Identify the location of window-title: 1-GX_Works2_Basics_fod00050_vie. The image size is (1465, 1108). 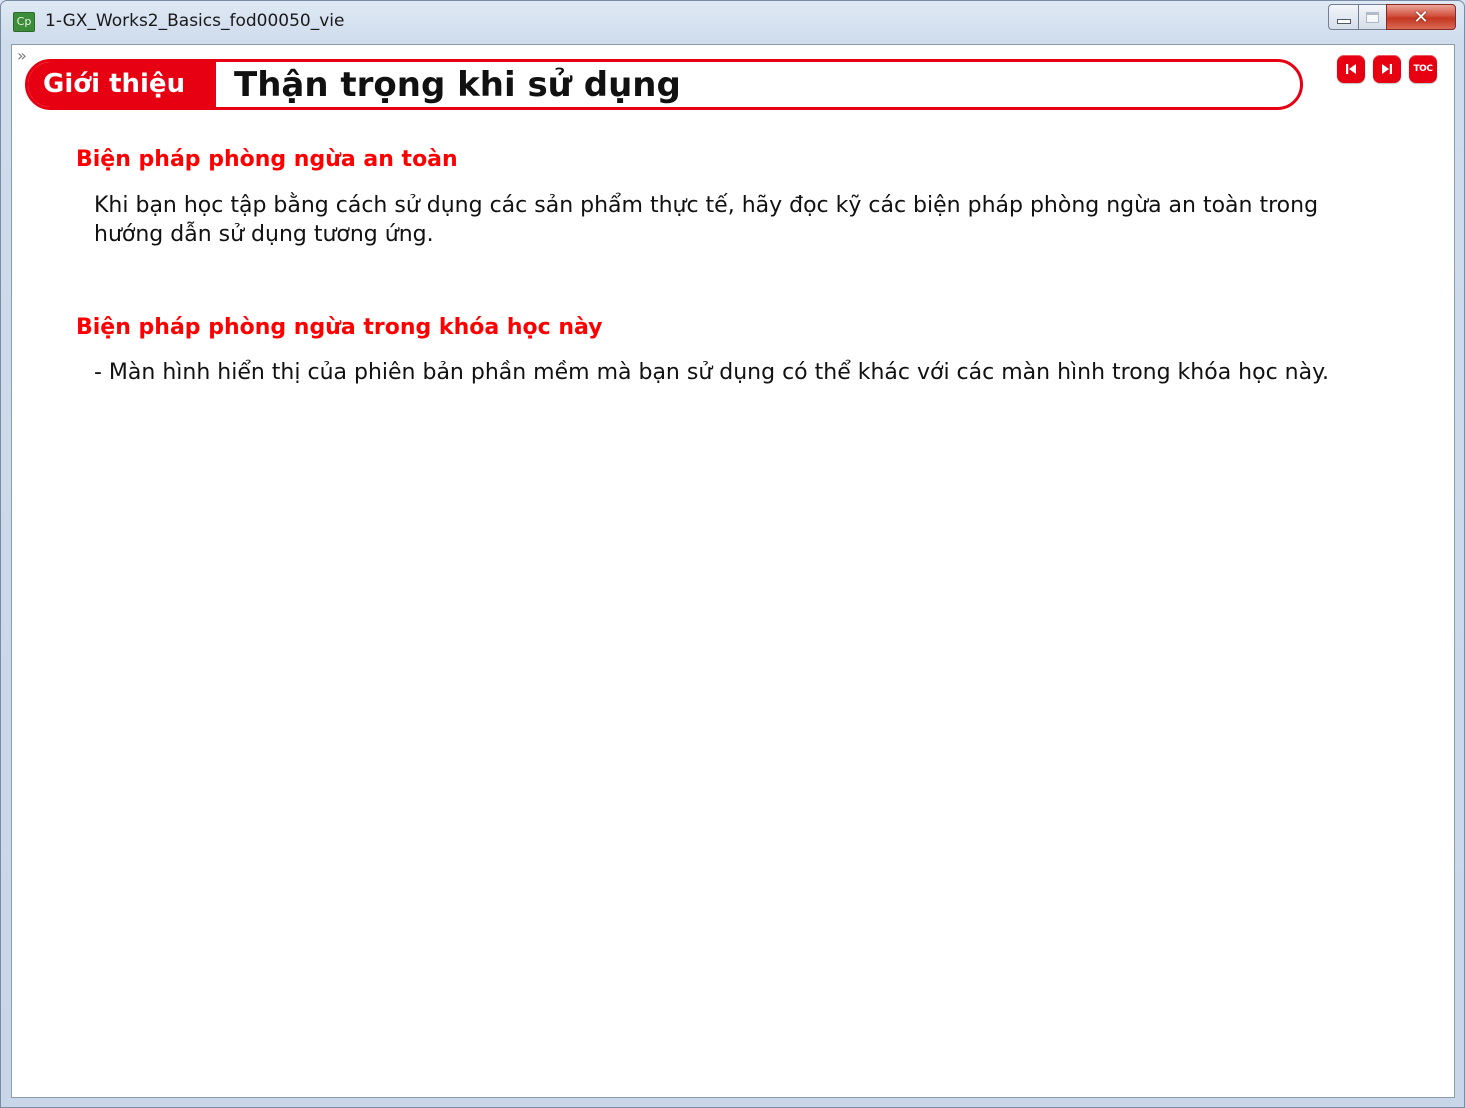
(195, 21).